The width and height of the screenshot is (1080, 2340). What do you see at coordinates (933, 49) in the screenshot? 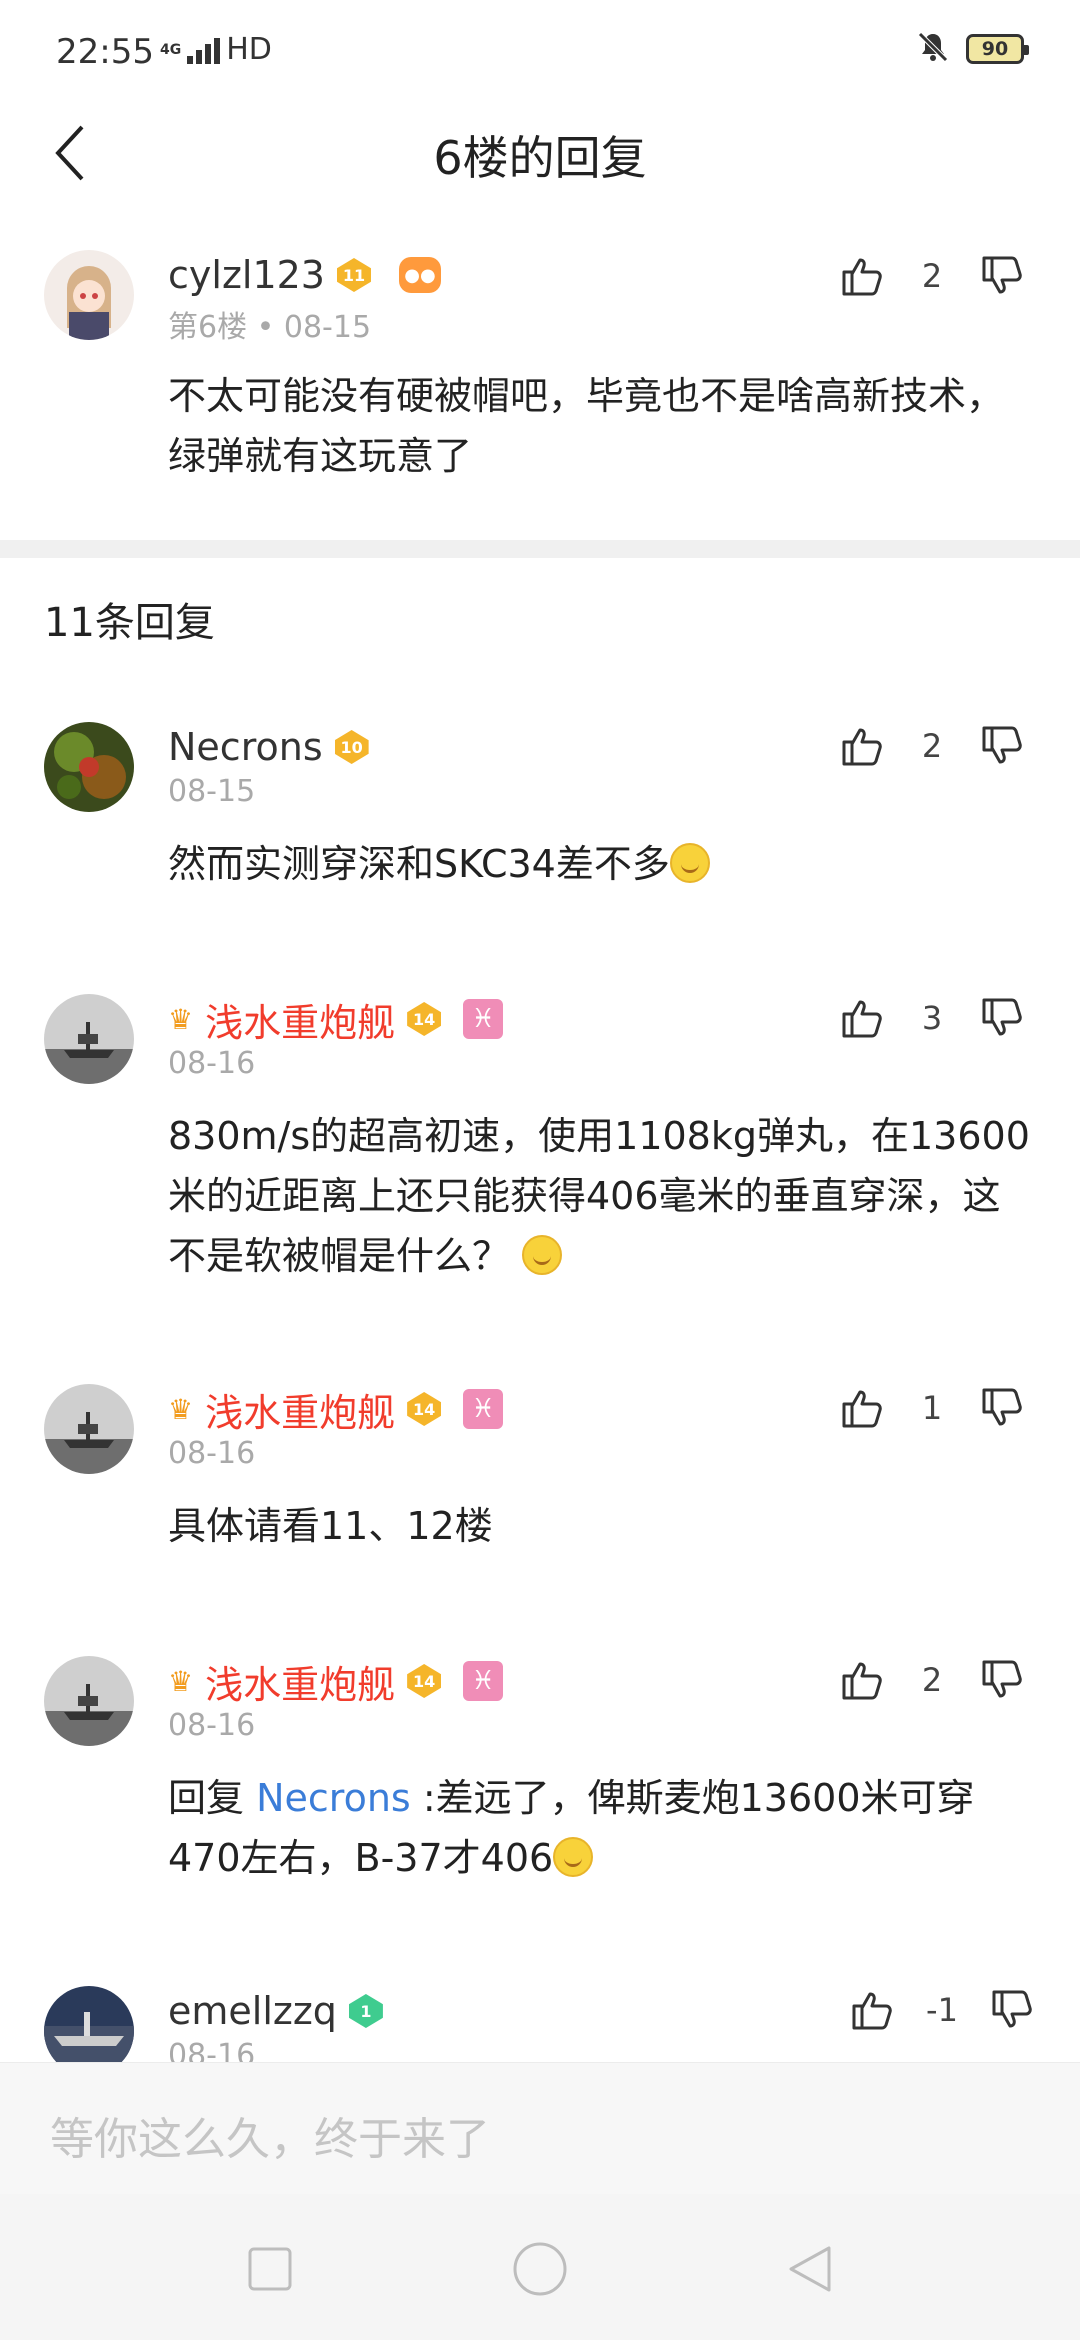
I see `bell-off-icon` at bounding box center [933, 49].